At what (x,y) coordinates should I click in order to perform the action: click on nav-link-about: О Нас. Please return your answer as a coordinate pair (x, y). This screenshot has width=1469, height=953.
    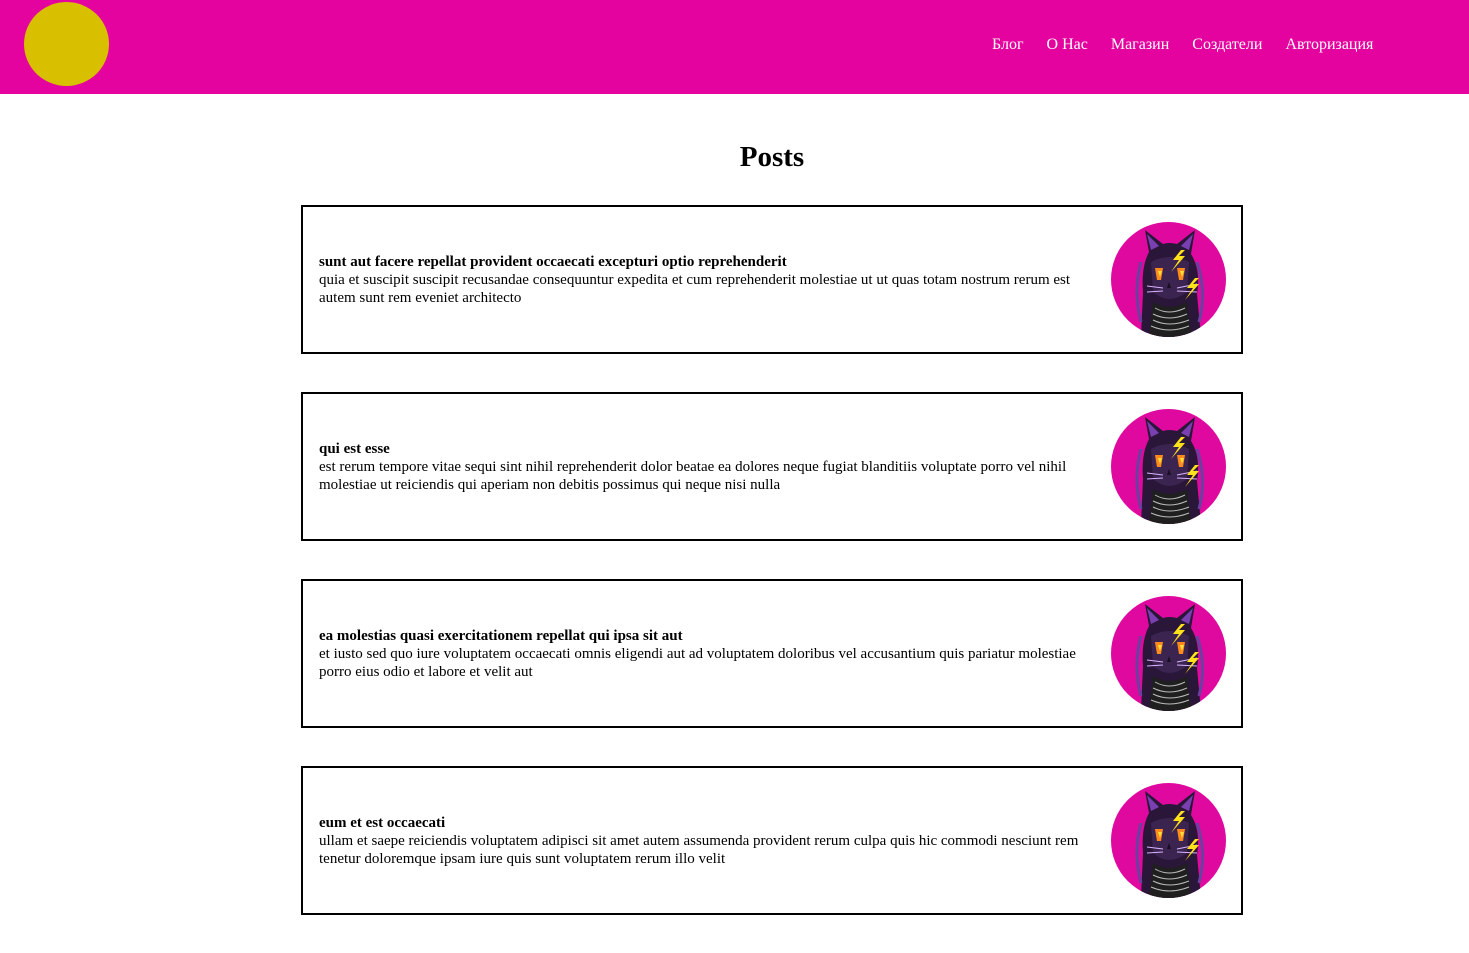
    Looking at the image, I should click on (1067, 44).